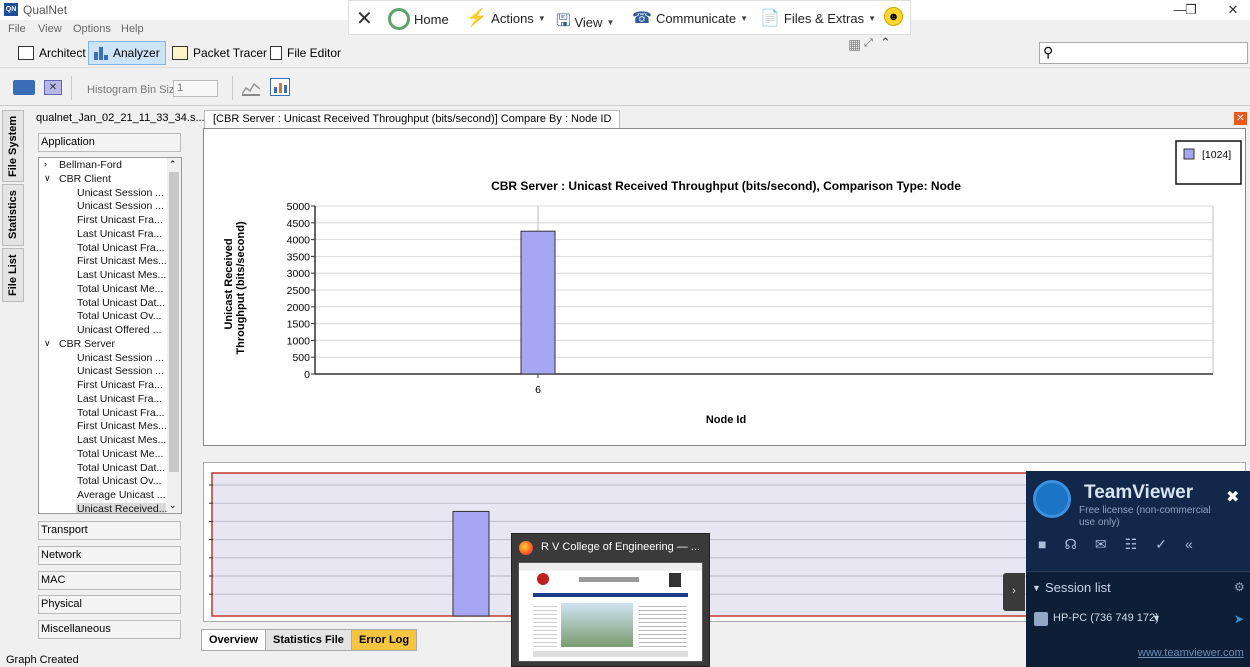 The height and width of the screenshot is (667, 1250). I want to click on scroll-up-icon: ⌃, so click(173, 164).